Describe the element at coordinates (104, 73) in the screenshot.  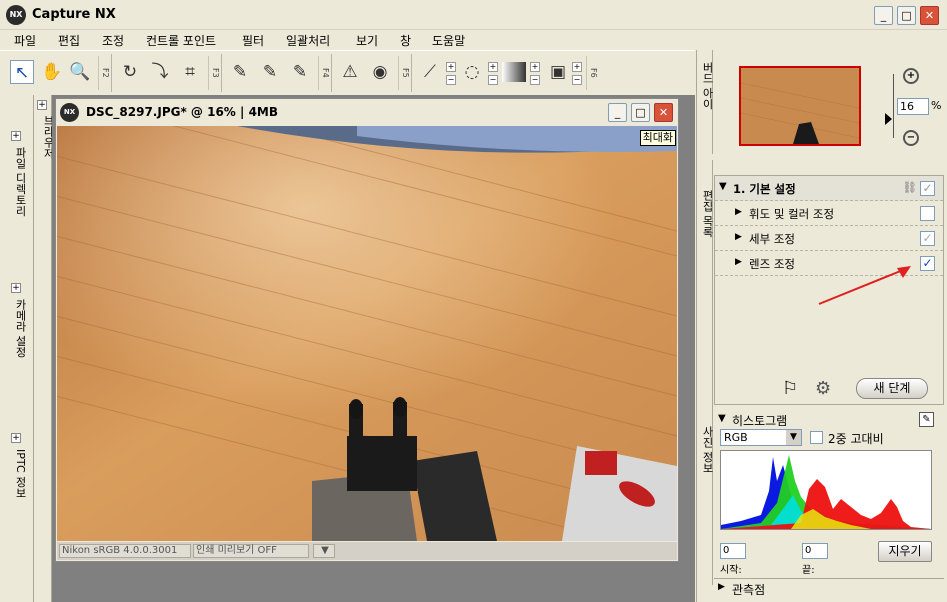
I see `toolbar-fkey-label: F2` at that location.